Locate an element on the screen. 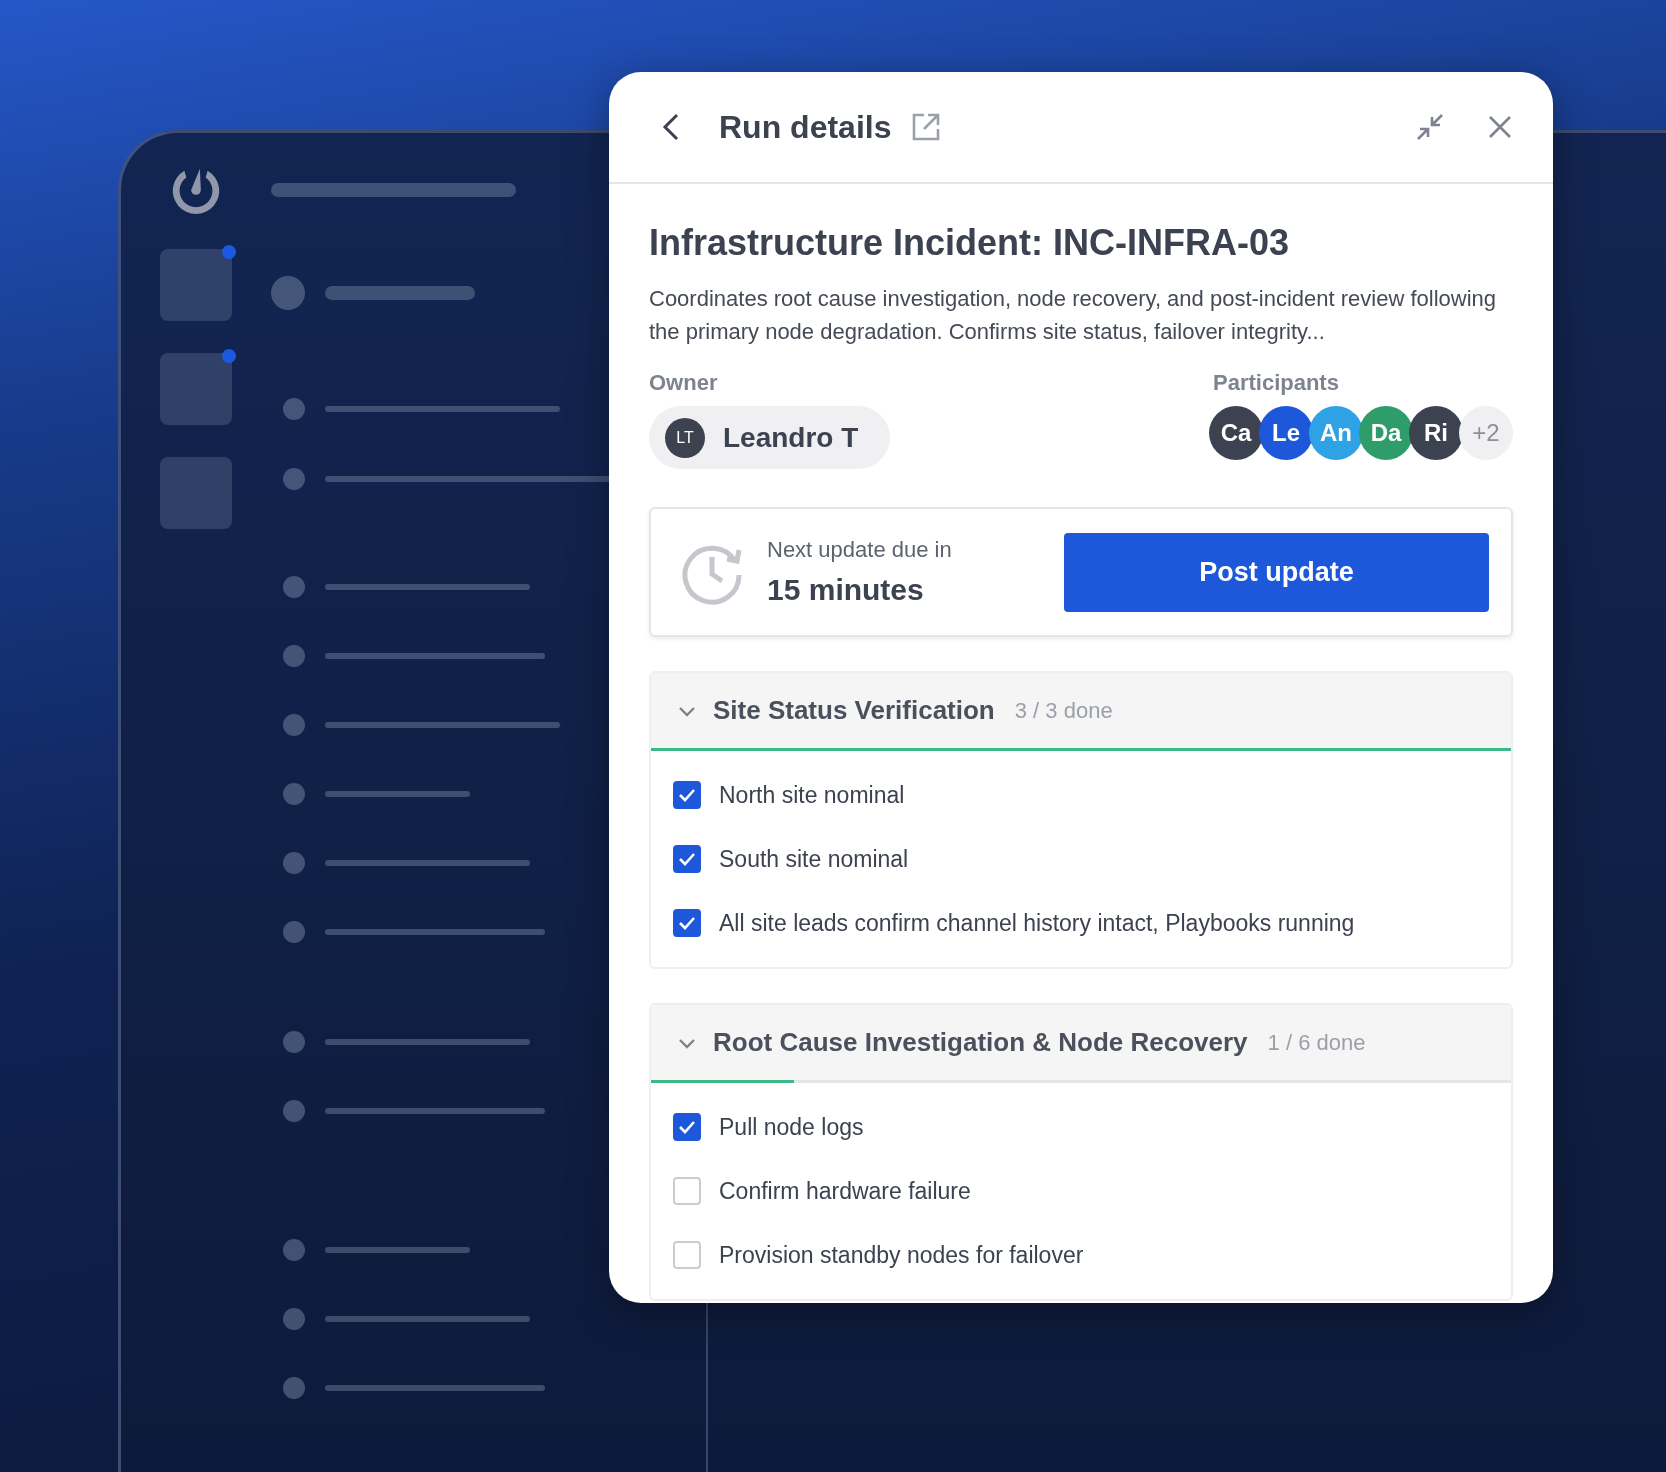  participants-label: Participants is located at coordinates (1276, 383).